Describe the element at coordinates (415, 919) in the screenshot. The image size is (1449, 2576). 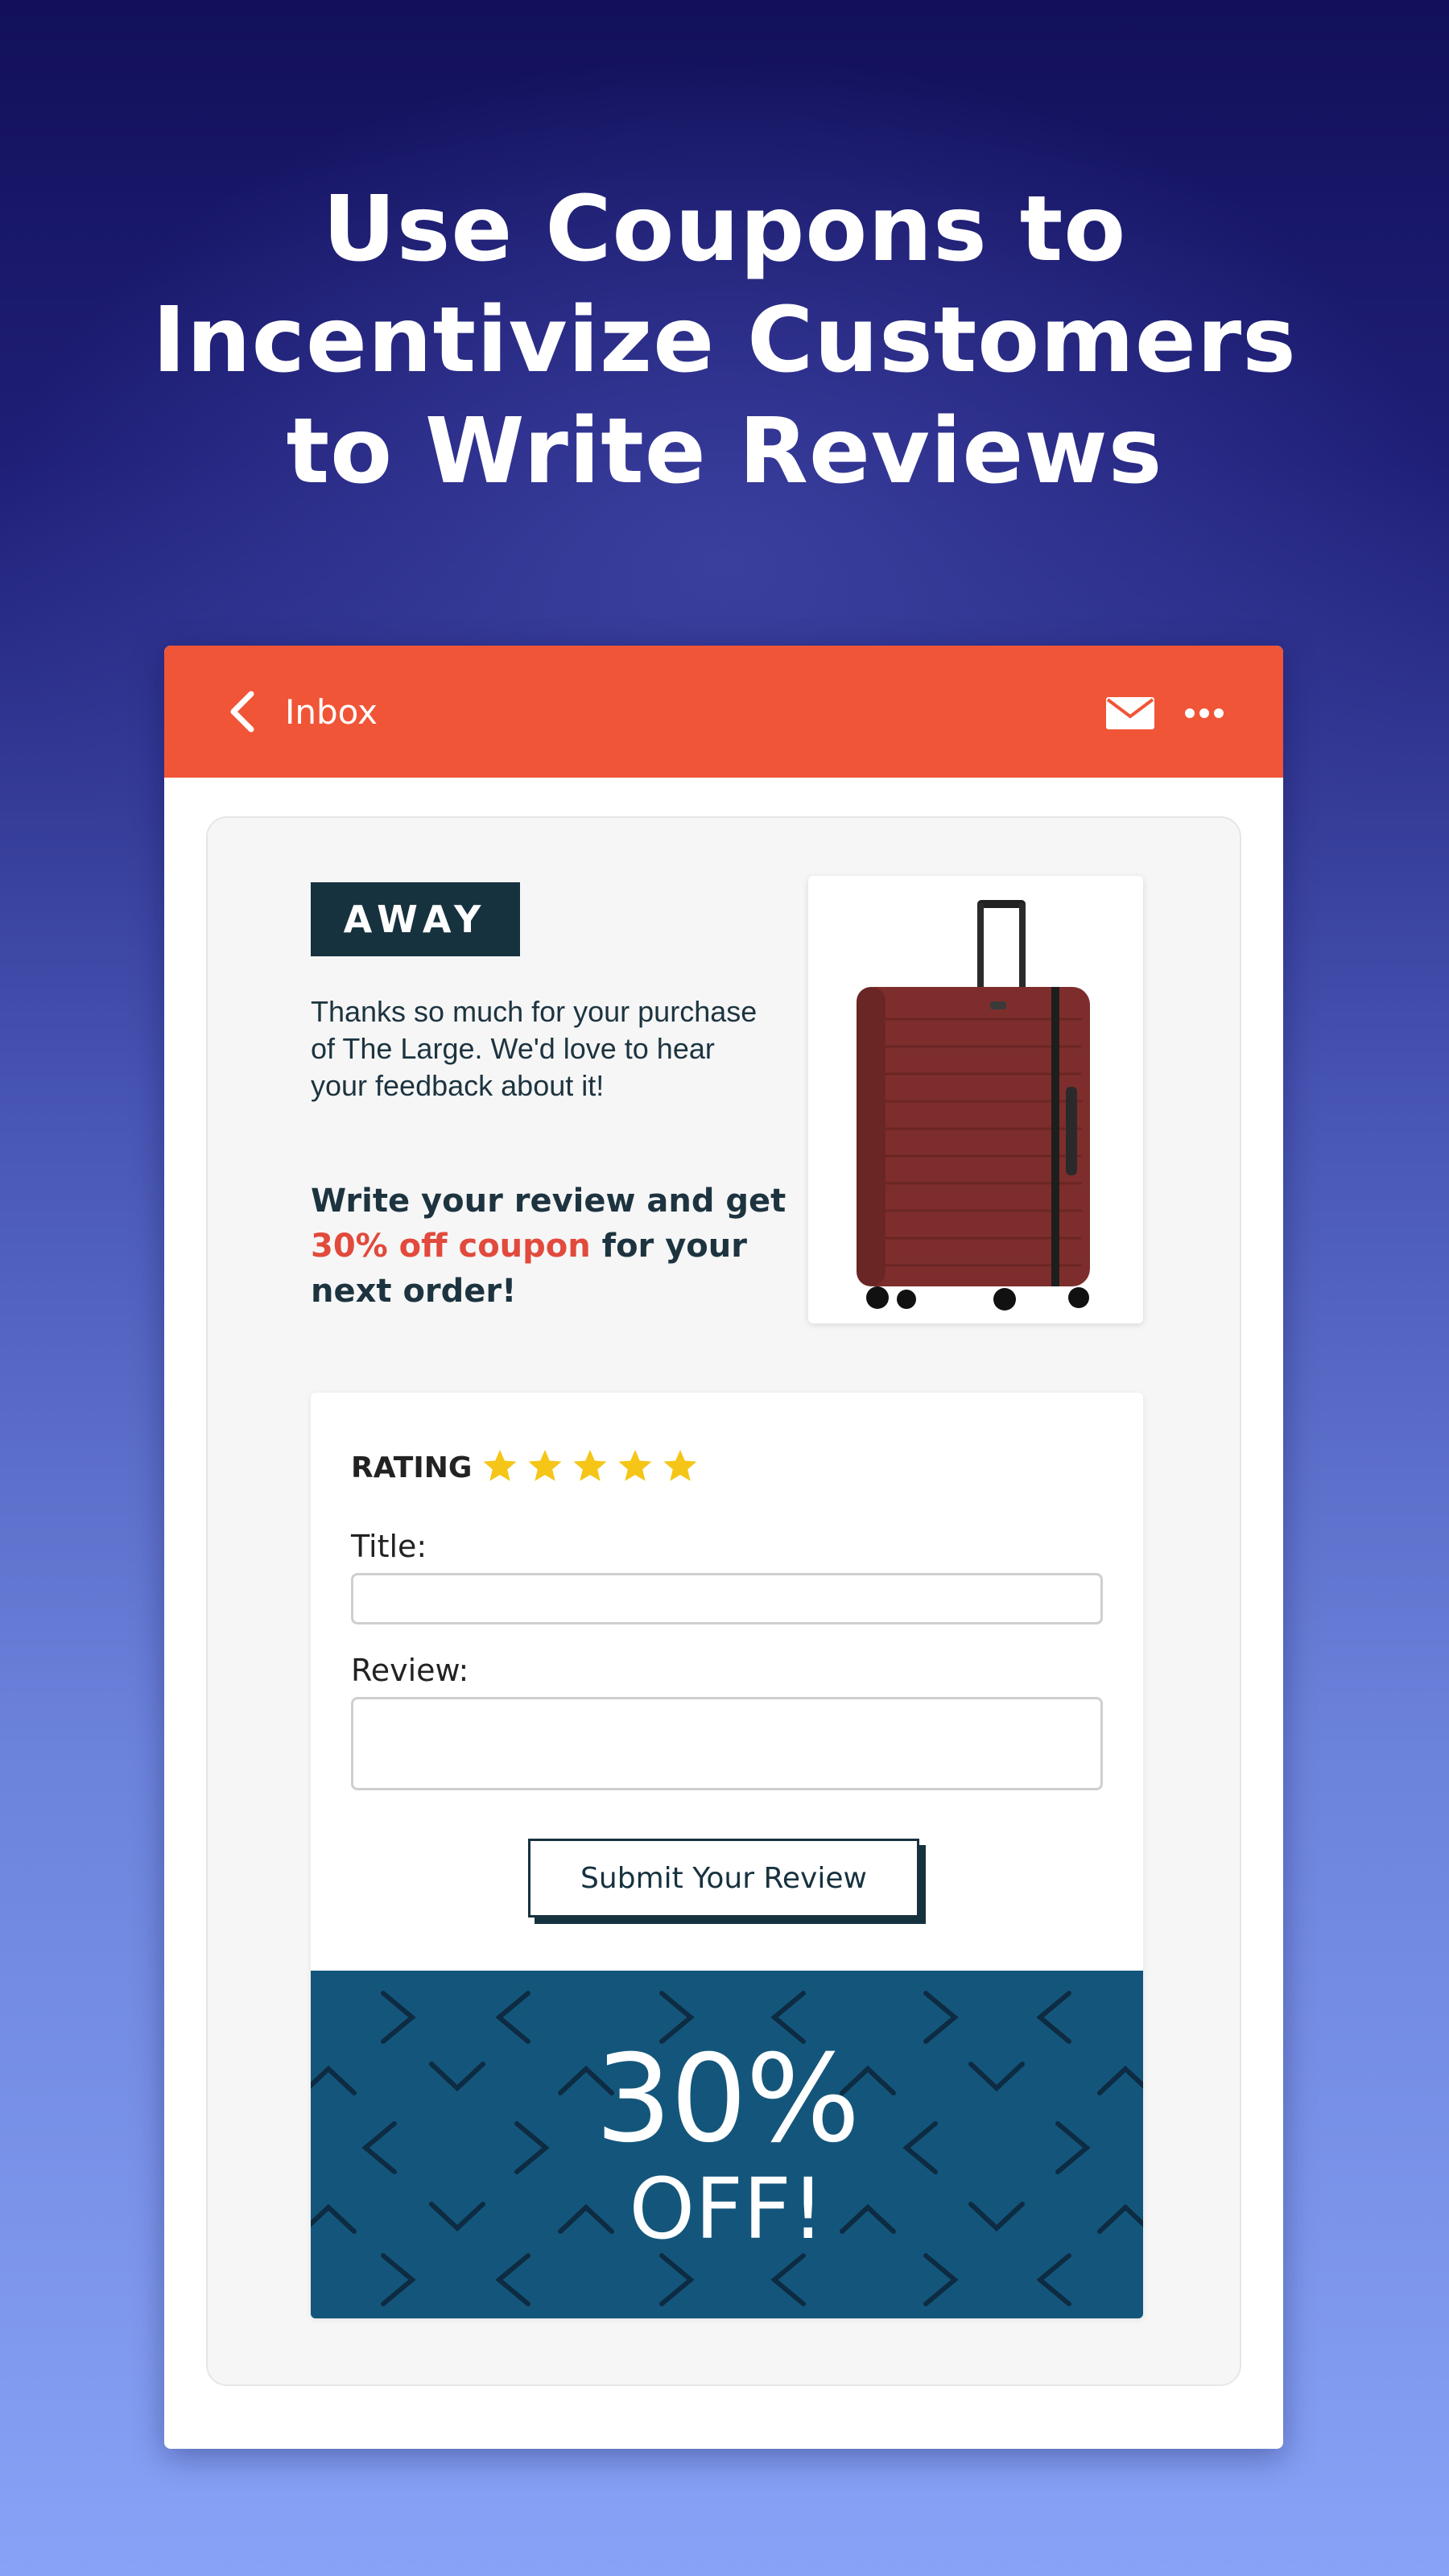
I see `brand-logo: AWAY` at that location.